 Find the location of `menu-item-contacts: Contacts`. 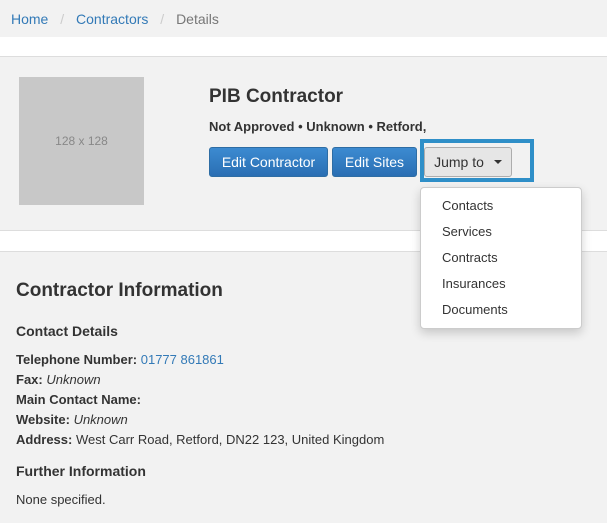

menu-item-contacts: Contacts is located at coordinates (501, 206).